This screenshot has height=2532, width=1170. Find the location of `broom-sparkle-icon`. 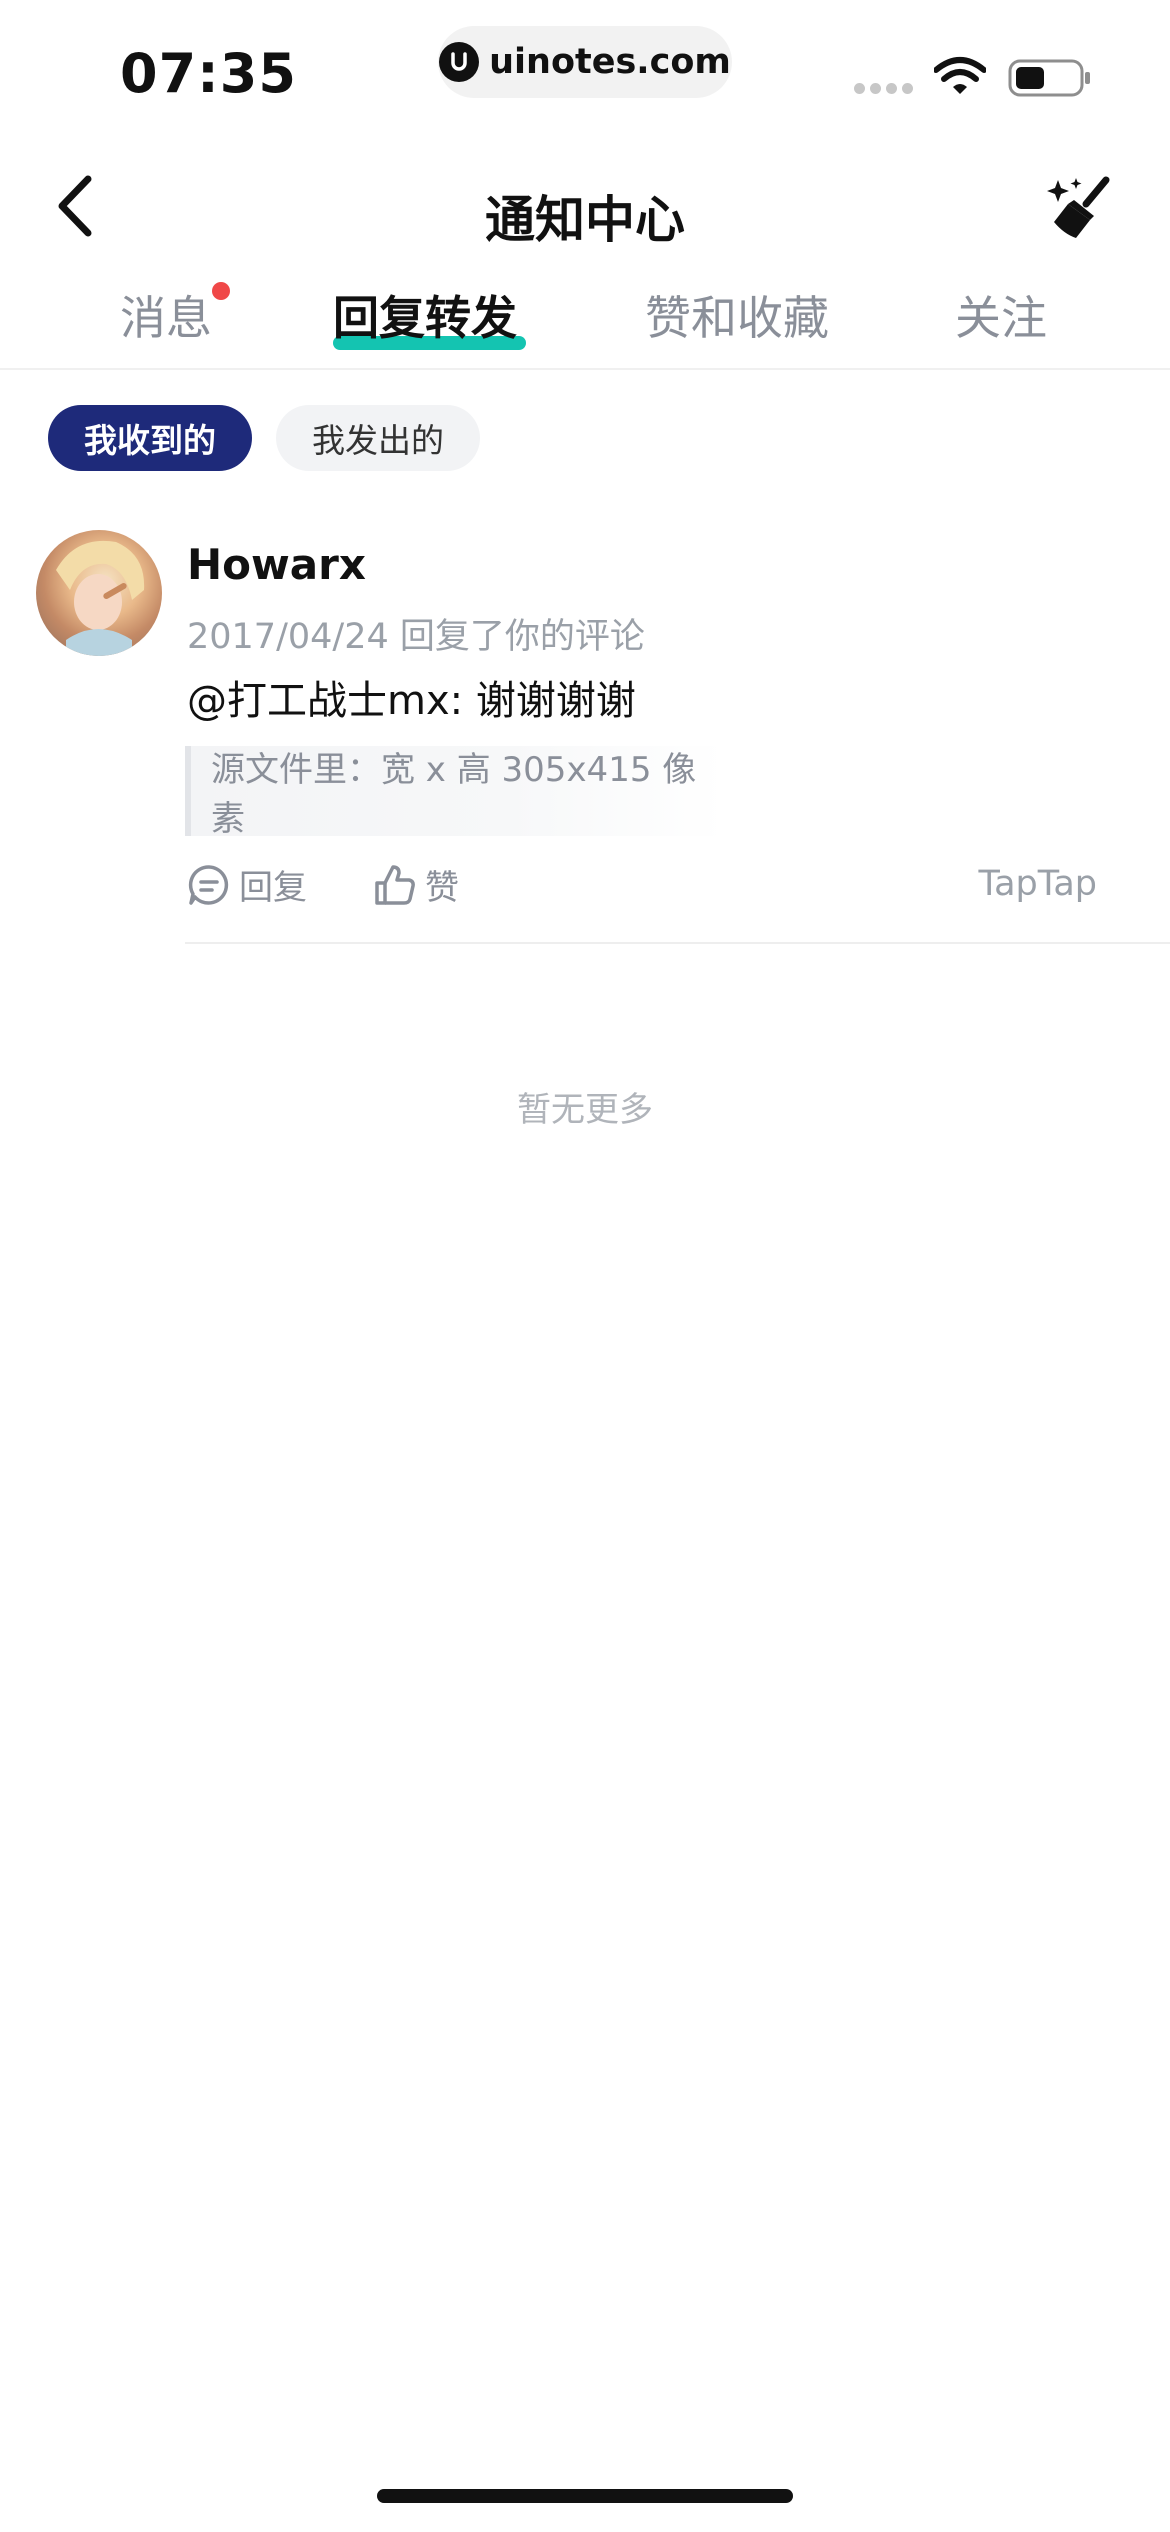

broom-sparkle-icon is located at coordinates (1078, 207).